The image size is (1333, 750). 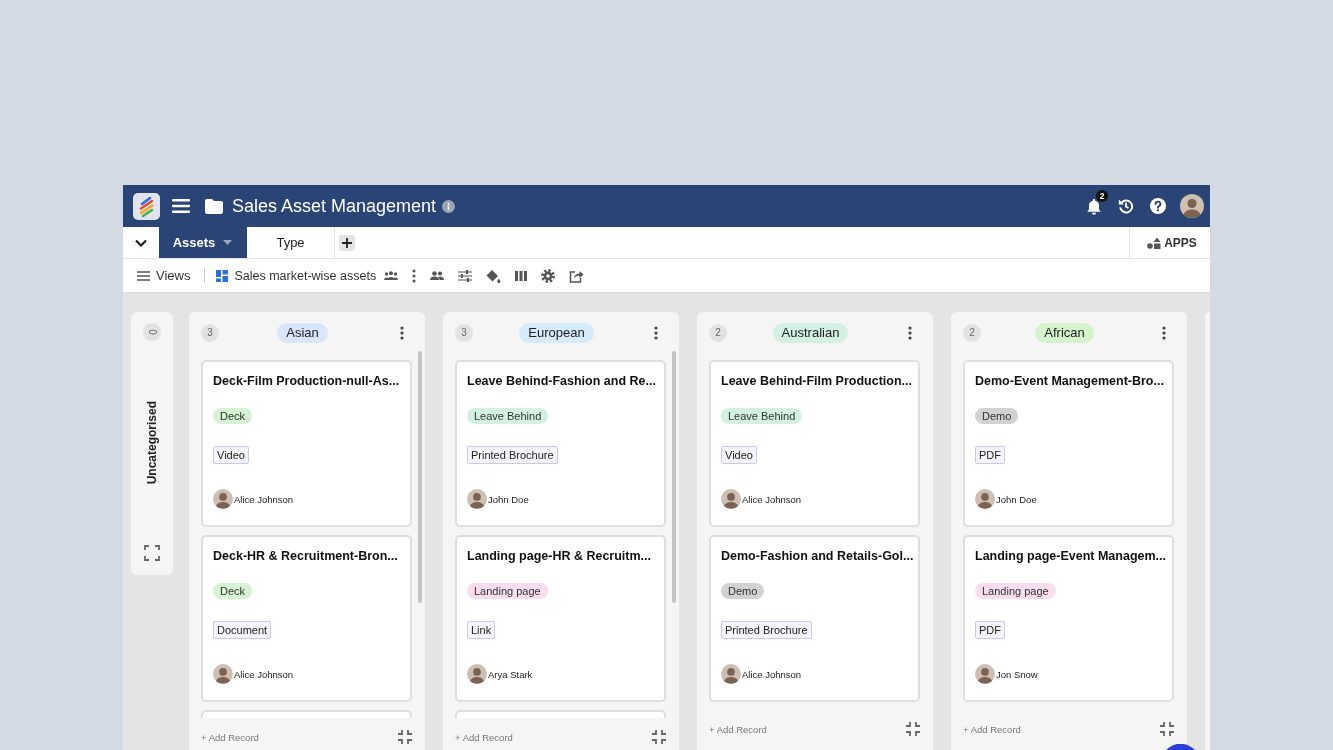 I want to click on caret-icon, so click(x=228, y=242).